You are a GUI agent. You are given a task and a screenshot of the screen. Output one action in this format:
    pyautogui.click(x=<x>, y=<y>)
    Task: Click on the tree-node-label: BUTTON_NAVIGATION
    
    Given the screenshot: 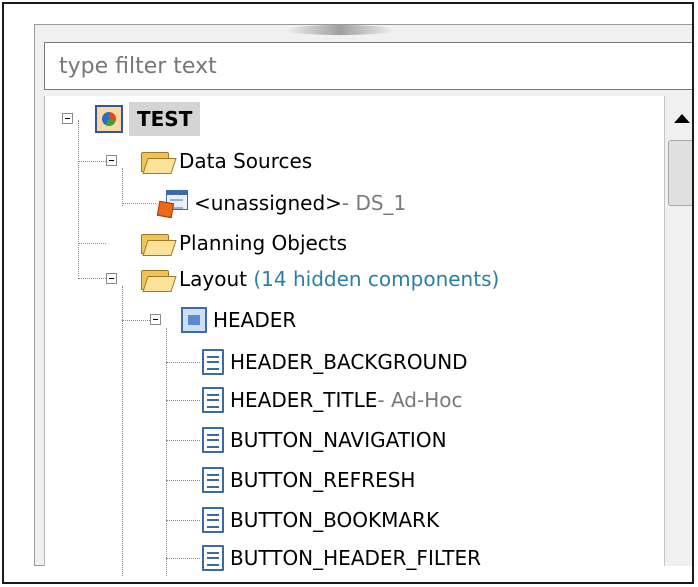 What is the action you would take?
    pyautogui.click(x=338, y=440)
    